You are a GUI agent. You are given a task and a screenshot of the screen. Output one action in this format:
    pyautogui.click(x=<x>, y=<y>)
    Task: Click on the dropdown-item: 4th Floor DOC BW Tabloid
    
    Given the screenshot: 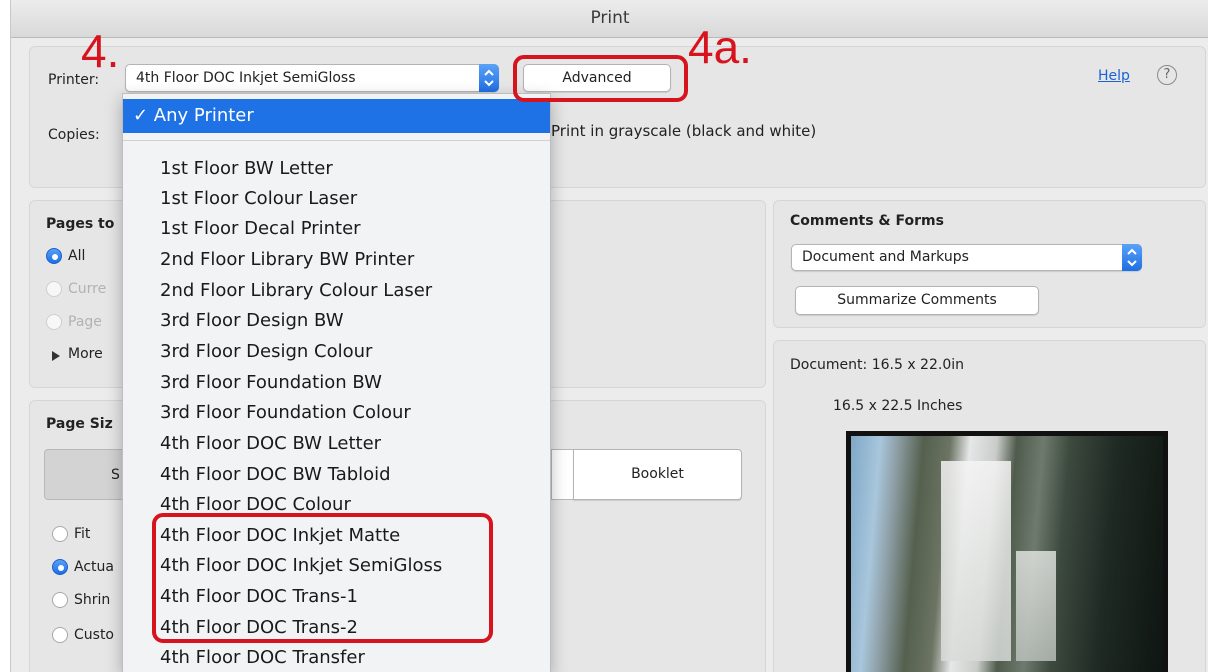 What is the action you would take?
    pyautogui.click(x=275, y=475)
    